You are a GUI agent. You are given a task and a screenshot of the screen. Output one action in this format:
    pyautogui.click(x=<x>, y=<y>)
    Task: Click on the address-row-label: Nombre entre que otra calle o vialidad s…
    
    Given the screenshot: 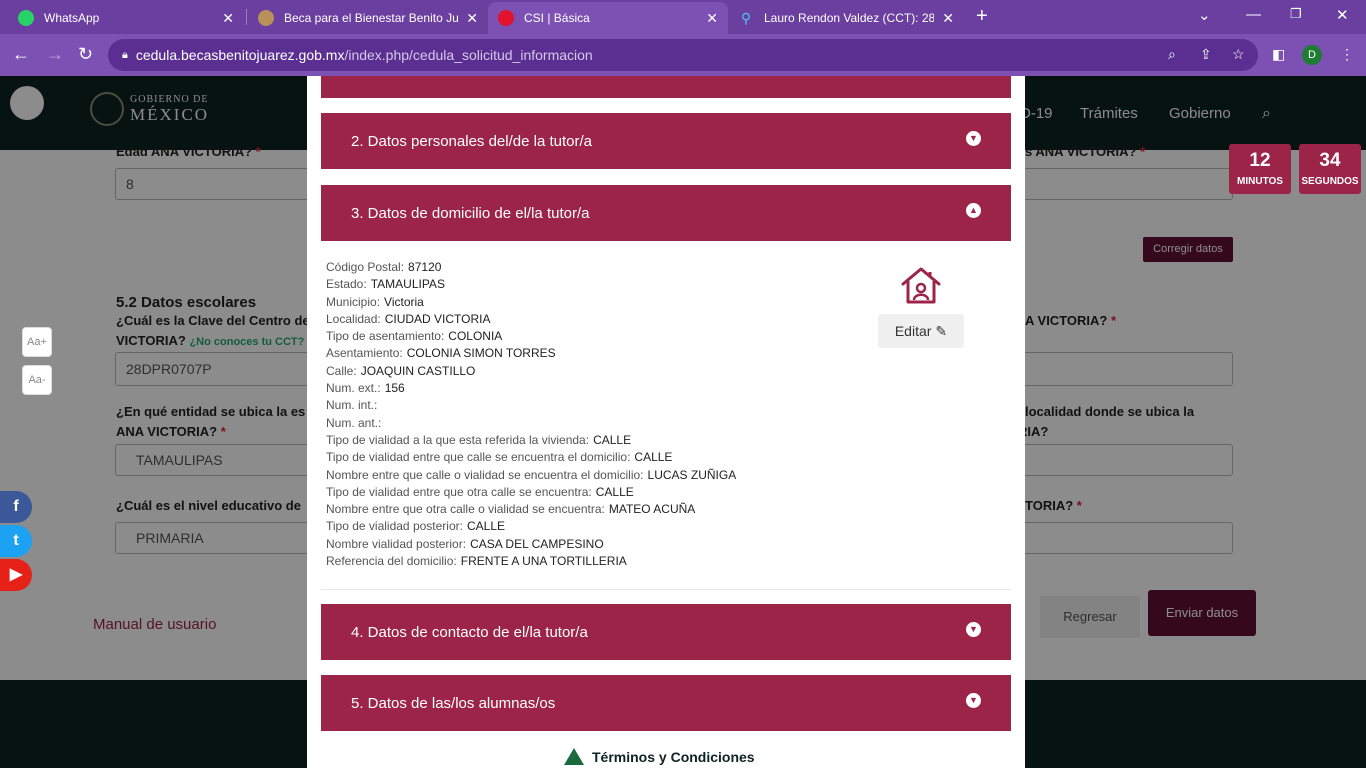 What is the action you would take?
    pyautogui.click(x=465, y=509)
    